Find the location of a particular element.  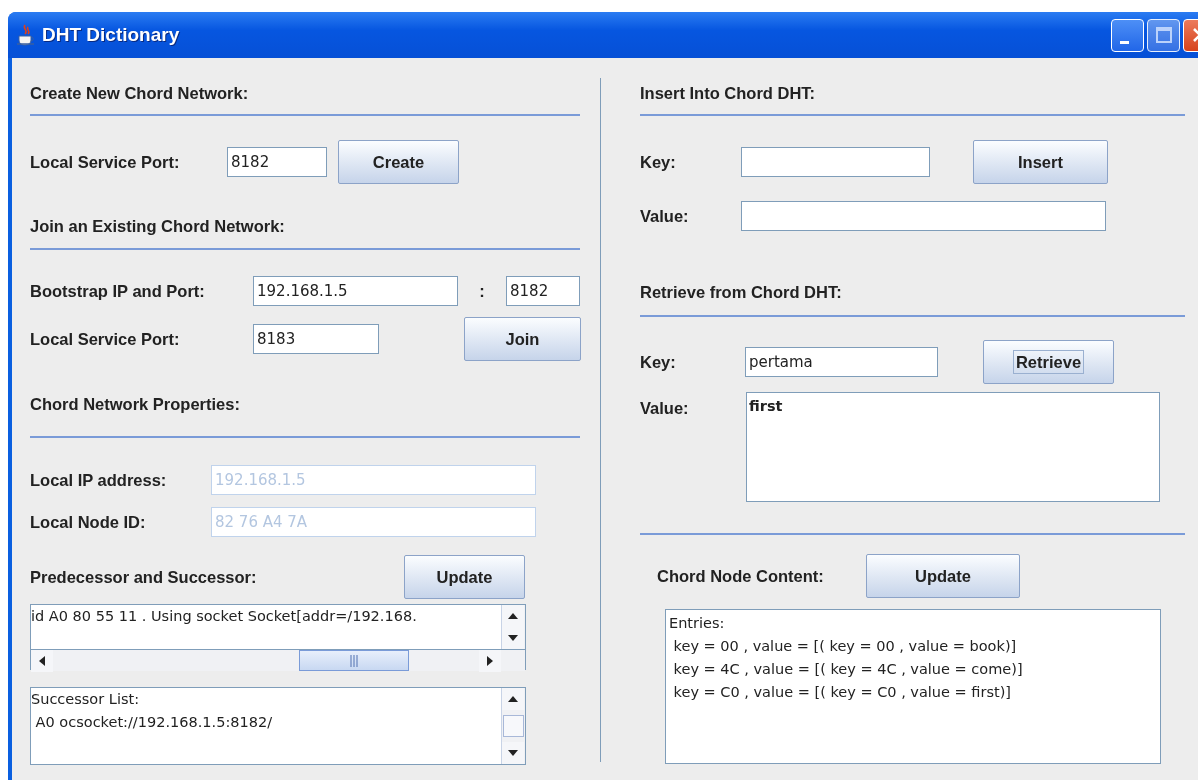

grip-icon is located at coordinates (354, 660).